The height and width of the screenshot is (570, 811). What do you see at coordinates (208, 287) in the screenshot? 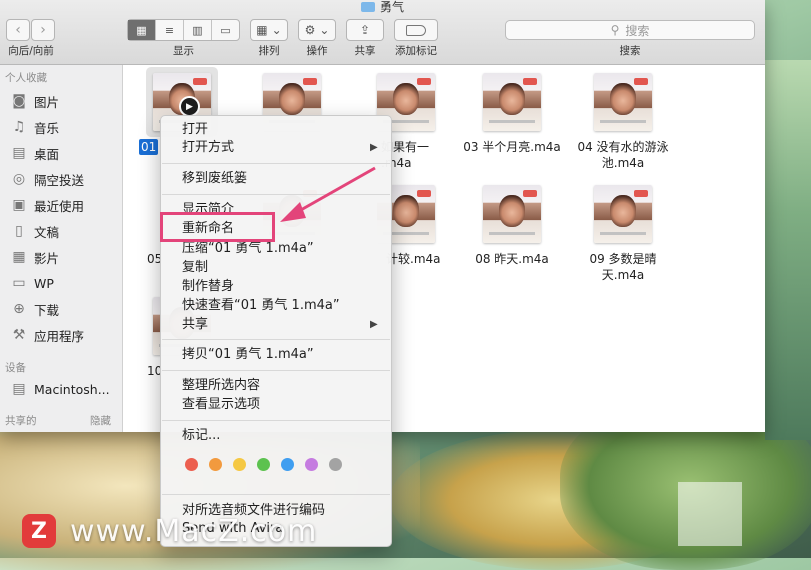
I see `menu-item-make-alias: 制作替身` at bounding box center [208, 287].